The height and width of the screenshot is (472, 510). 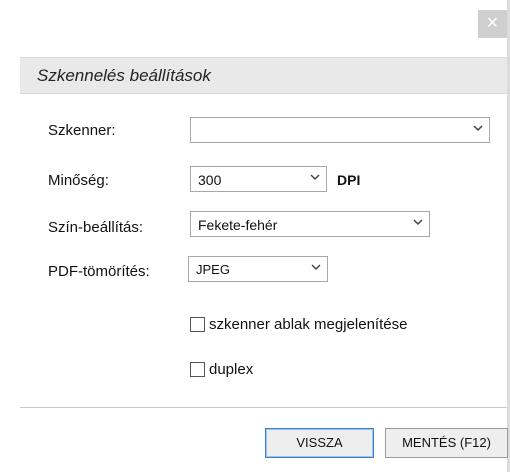 I want to click on quality-select-value: 300, so click(x=210, y=180).